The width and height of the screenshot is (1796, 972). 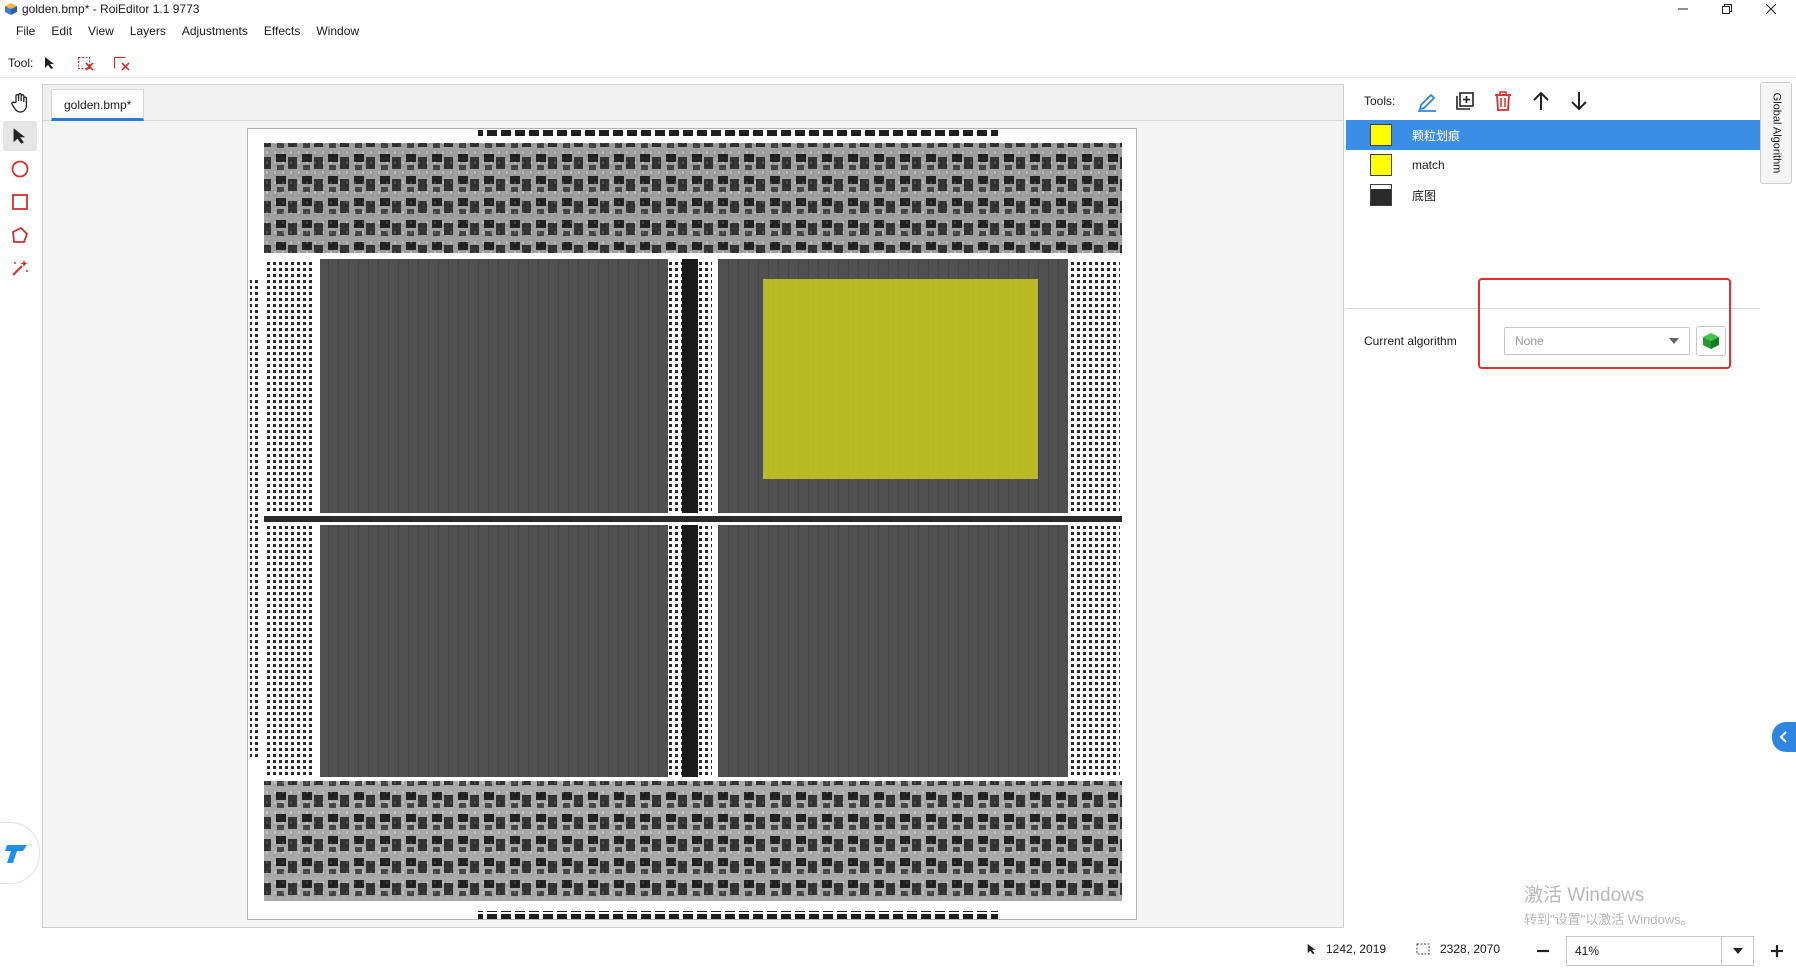 I want to click on arrow-down-icon, so click(x=1579, y=101).